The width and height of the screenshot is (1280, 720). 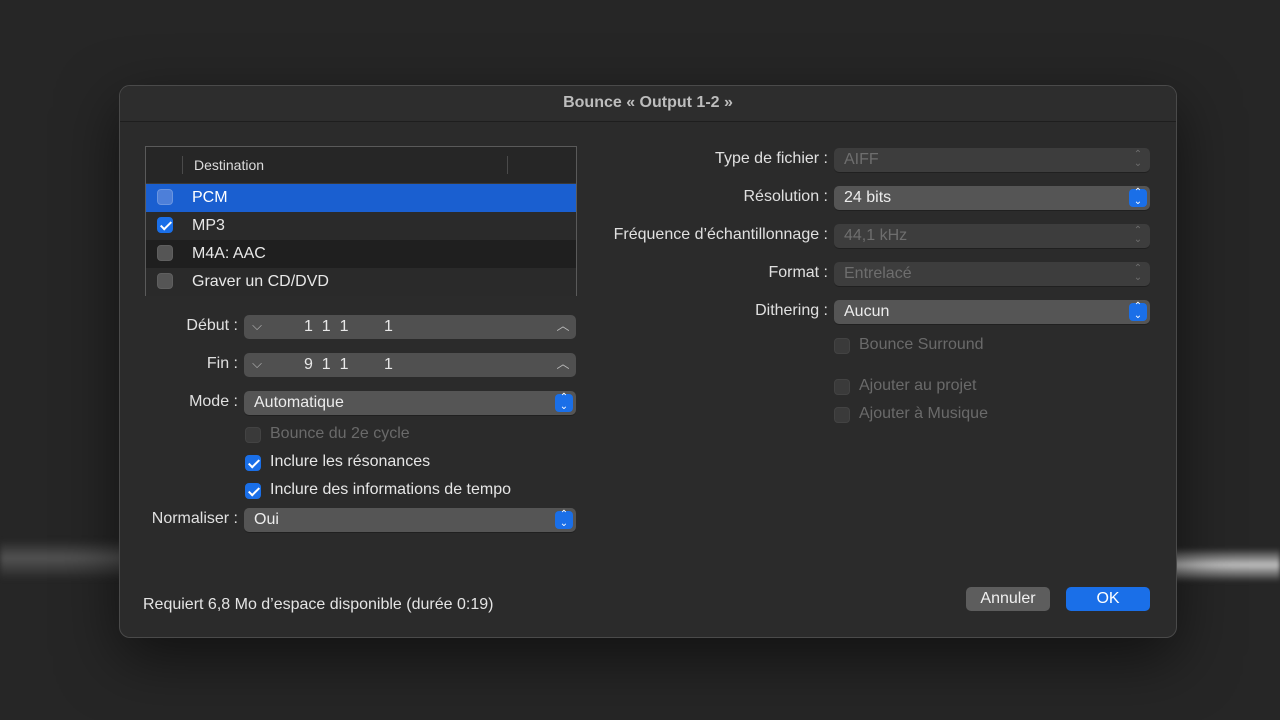 What do you see at coordinates (992, 160) in the screenshot?
I see `type-fichier-popup: AIFF ⌃ ⌄` at bounding box center [992, 160].